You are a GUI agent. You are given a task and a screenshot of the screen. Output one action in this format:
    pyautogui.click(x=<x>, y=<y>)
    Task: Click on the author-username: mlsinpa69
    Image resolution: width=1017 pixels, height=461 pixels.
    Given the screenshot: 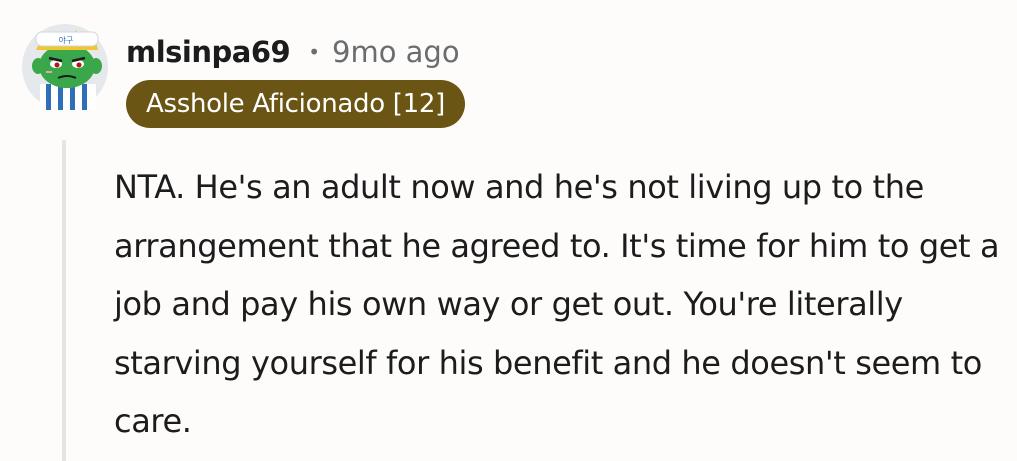 What is the action you would take?
    pyautogui.click(x=208, y=52)
    